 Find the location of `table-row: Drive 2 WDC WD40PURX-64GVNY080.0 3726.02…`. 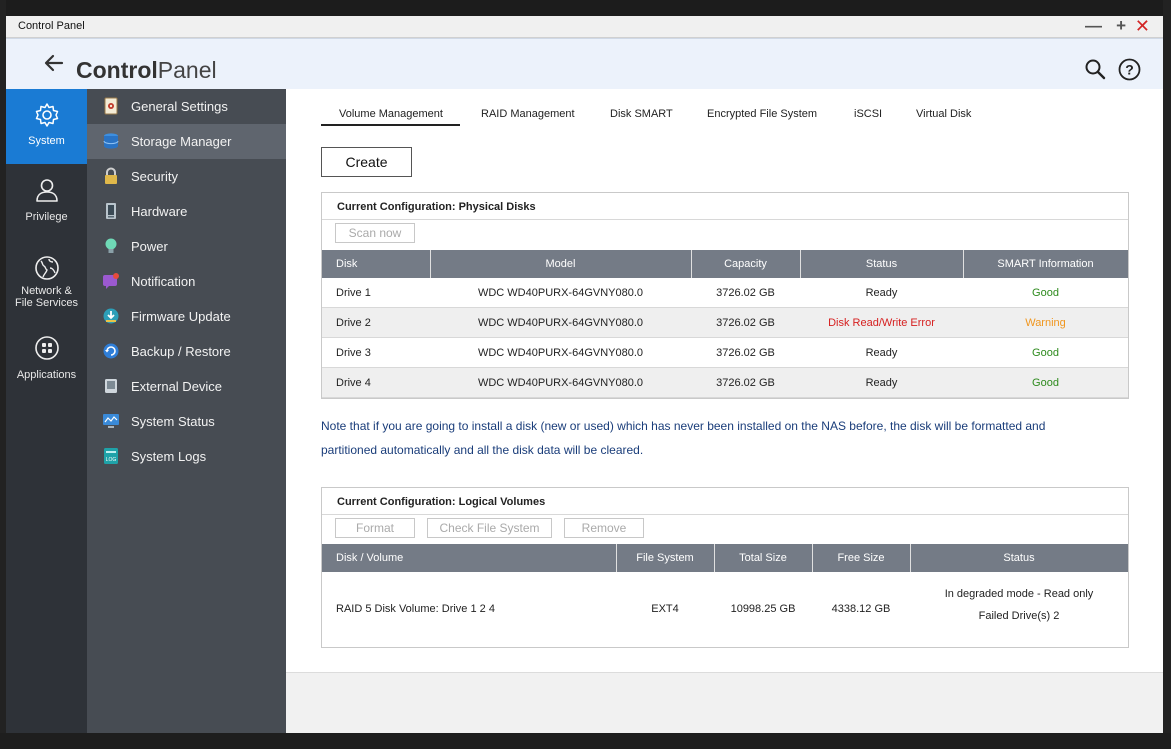

table-row: Drive 2 WDC WD40PURX-64GVNY080.0 3726.02… is located at coordinates (725, 323).